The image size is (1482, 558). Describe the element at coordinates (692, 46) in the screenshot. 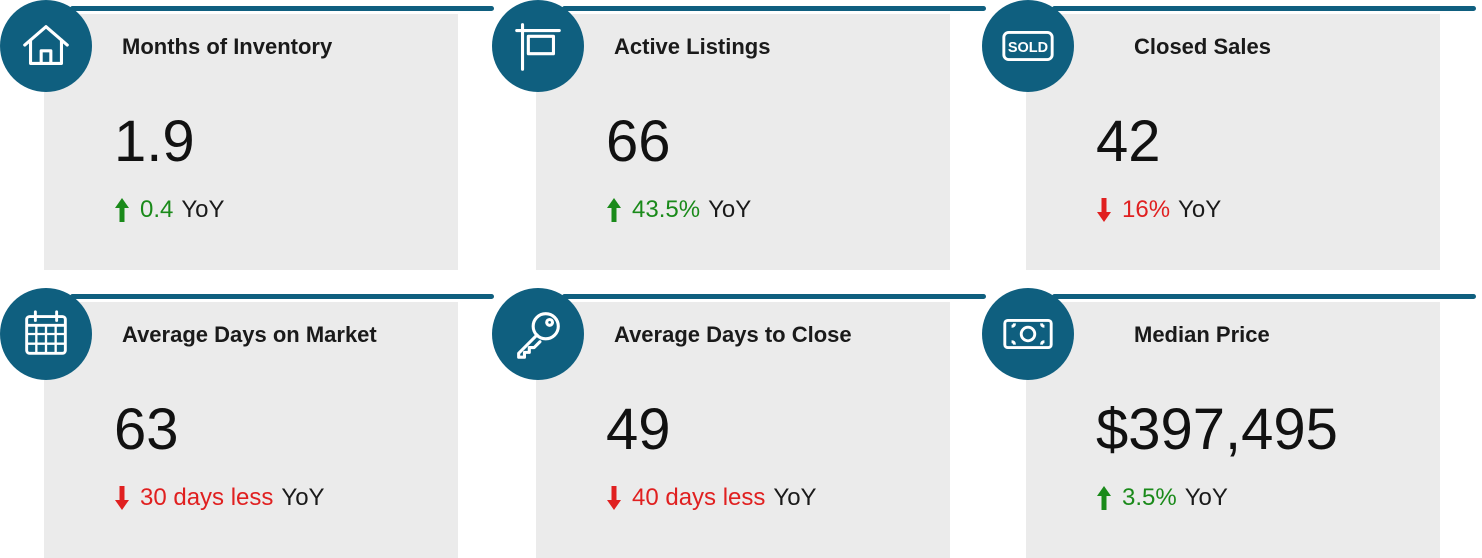

I see `card-title: Active Listings` at that location.